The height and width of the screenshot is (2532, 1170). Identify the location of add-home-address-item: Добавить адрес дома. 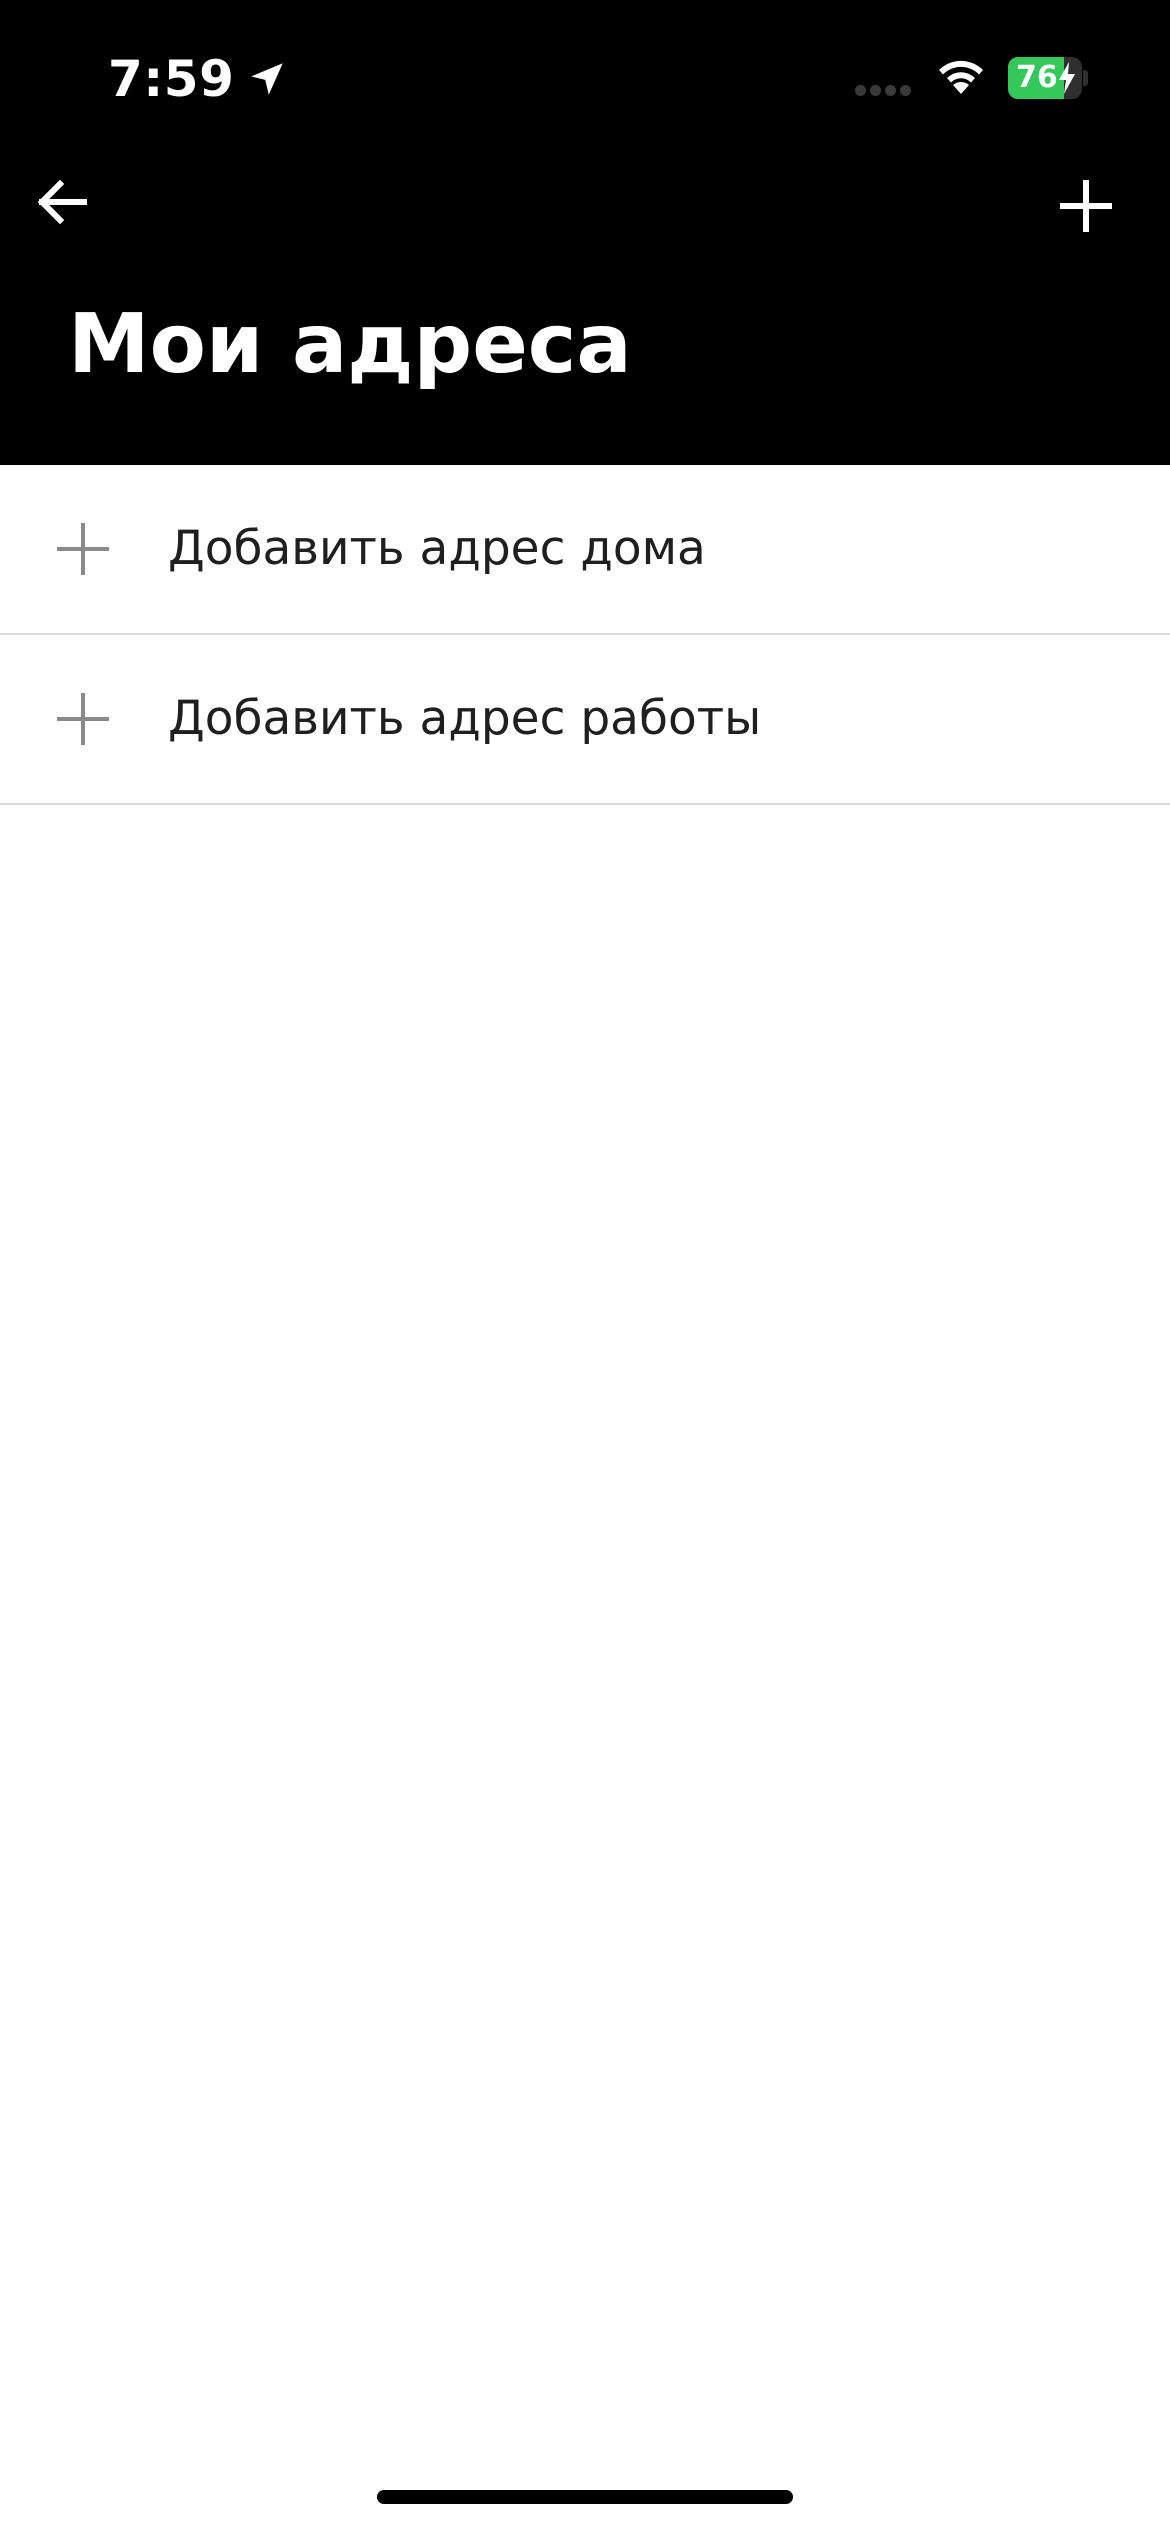
(585, 550).